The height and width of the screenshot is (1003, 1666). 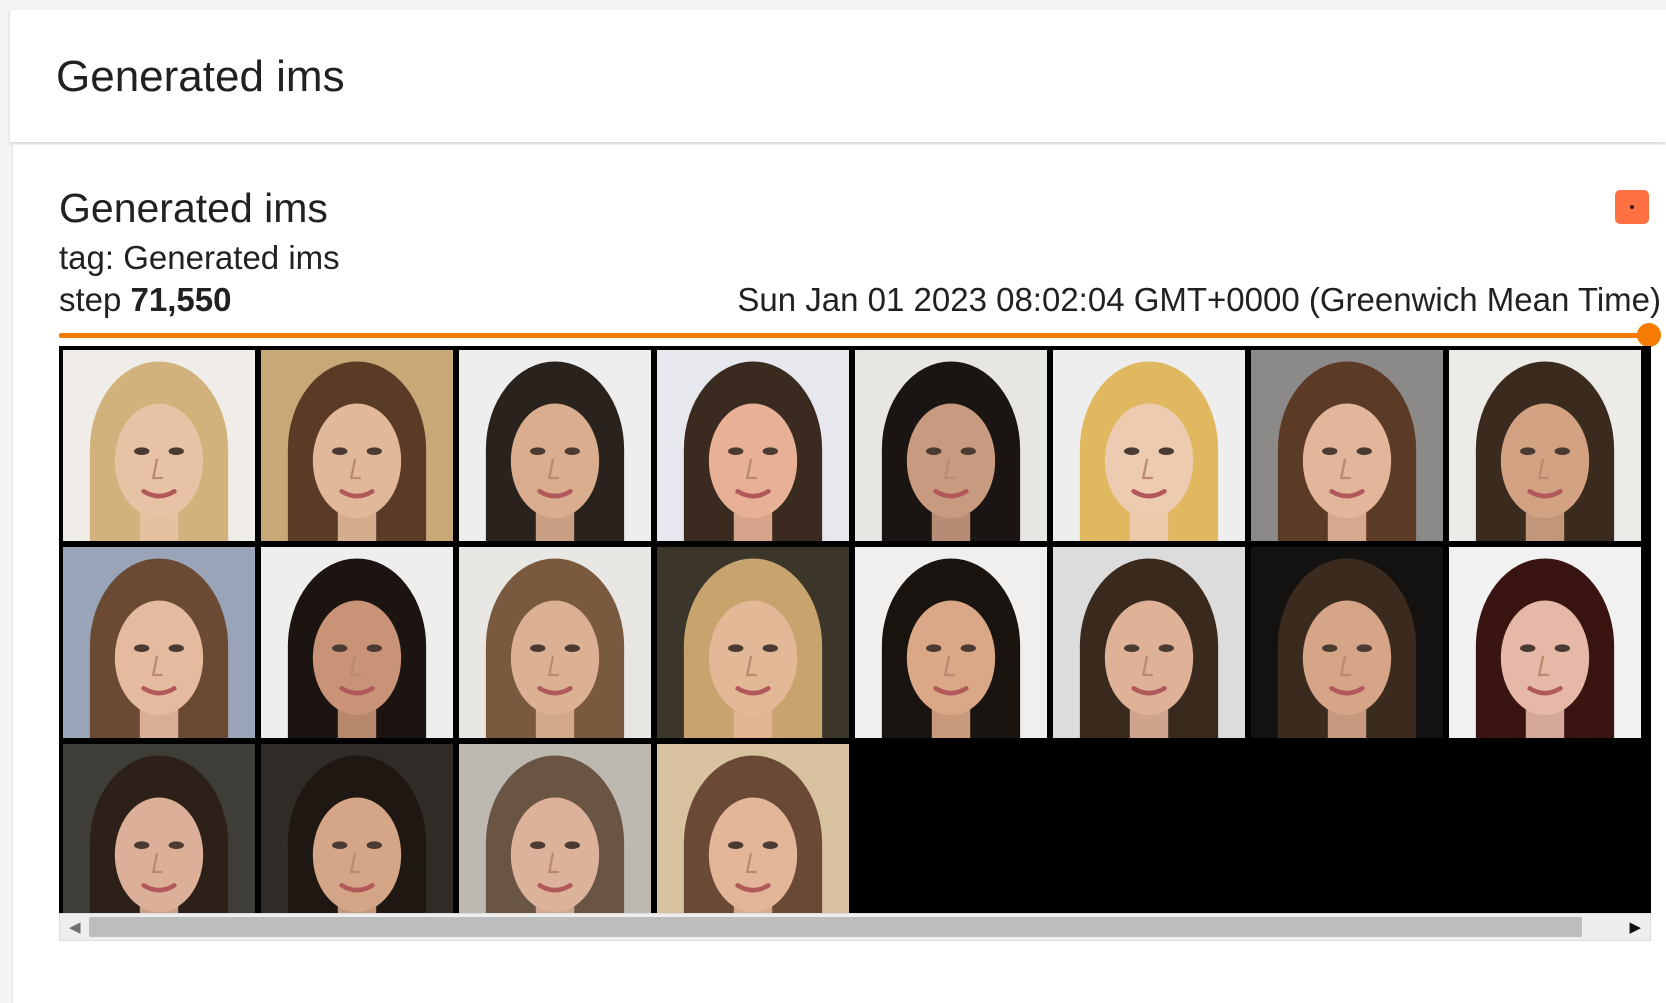 I want to click on card-tag: tag: Generated ims, so click(x=199, y=258).